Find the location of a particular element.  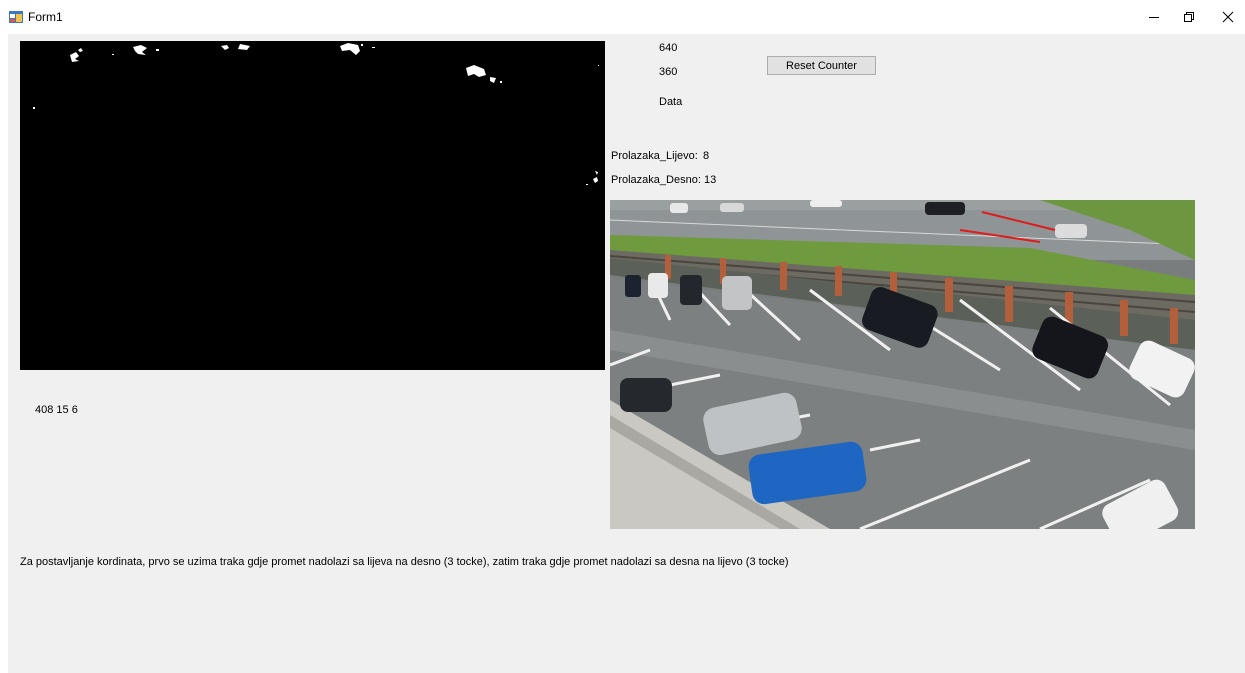

left-count-label: Prolazaka_Lijevo: is located at coordinates (654, 156).